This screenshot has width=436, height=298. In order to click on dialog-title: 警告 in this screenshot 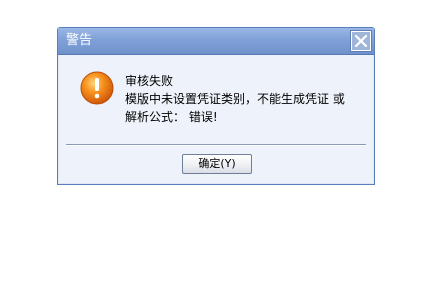, I will do `click(79, 40)`.